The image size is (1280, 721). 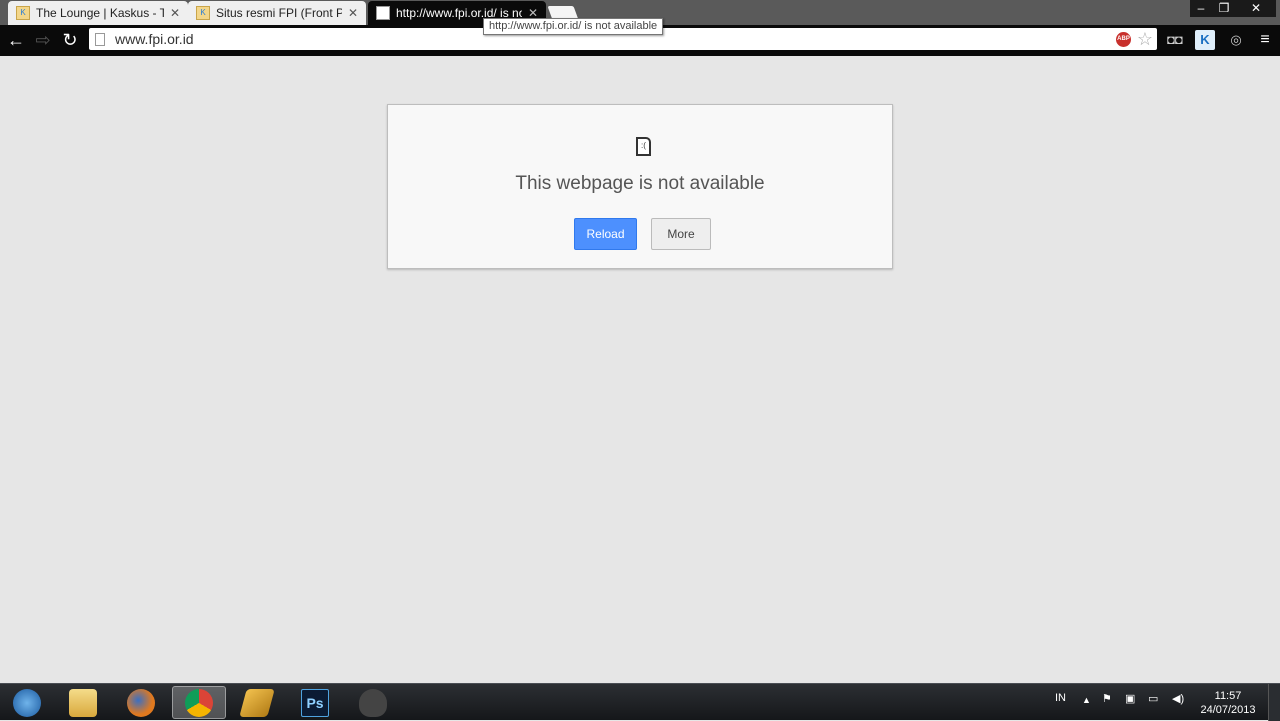 I want to click on tab-title: The Lounge | Kaskus - The, so click(x=100, y=13).